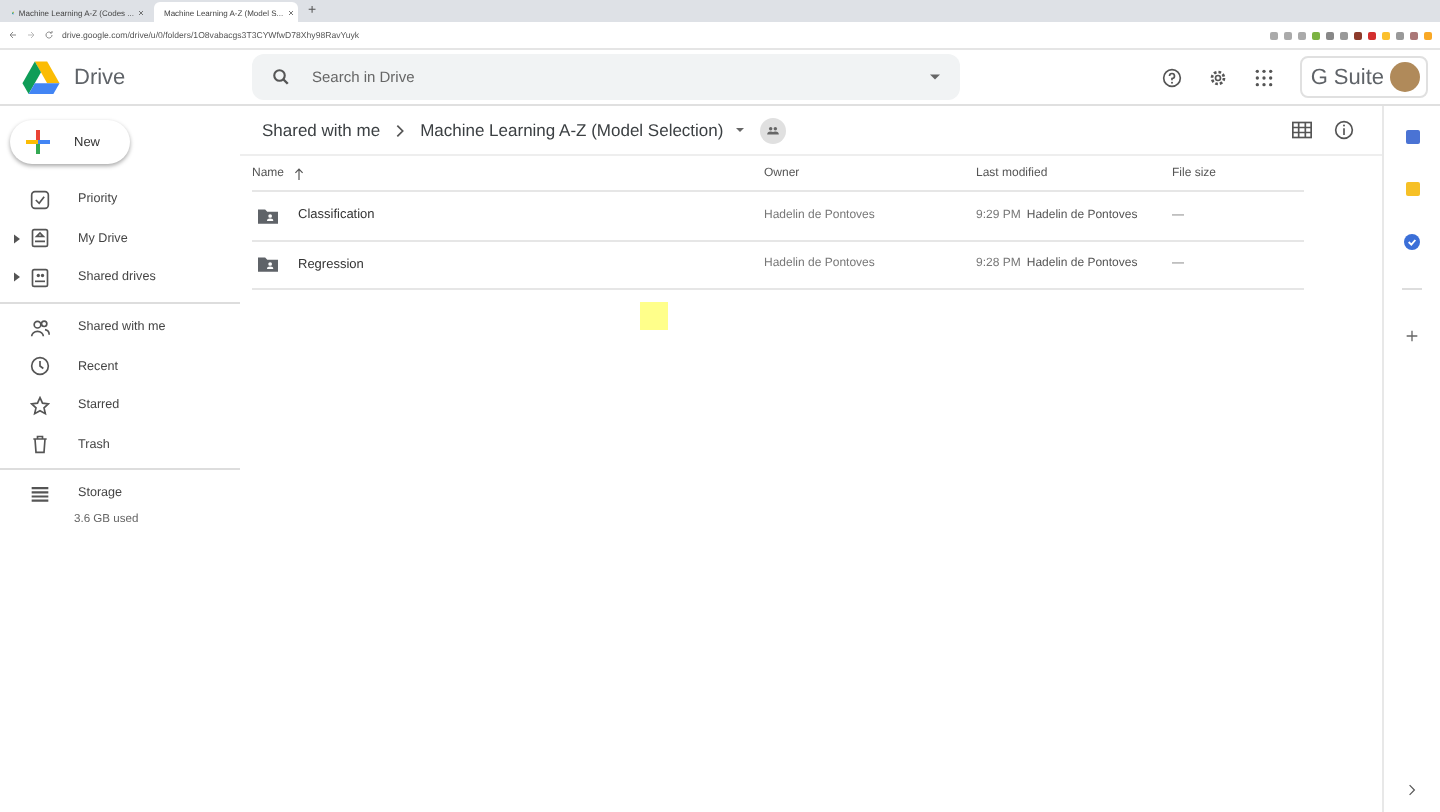 The image size is (1440, 812). I want to click on tasks-icon, so click(1412, 242).